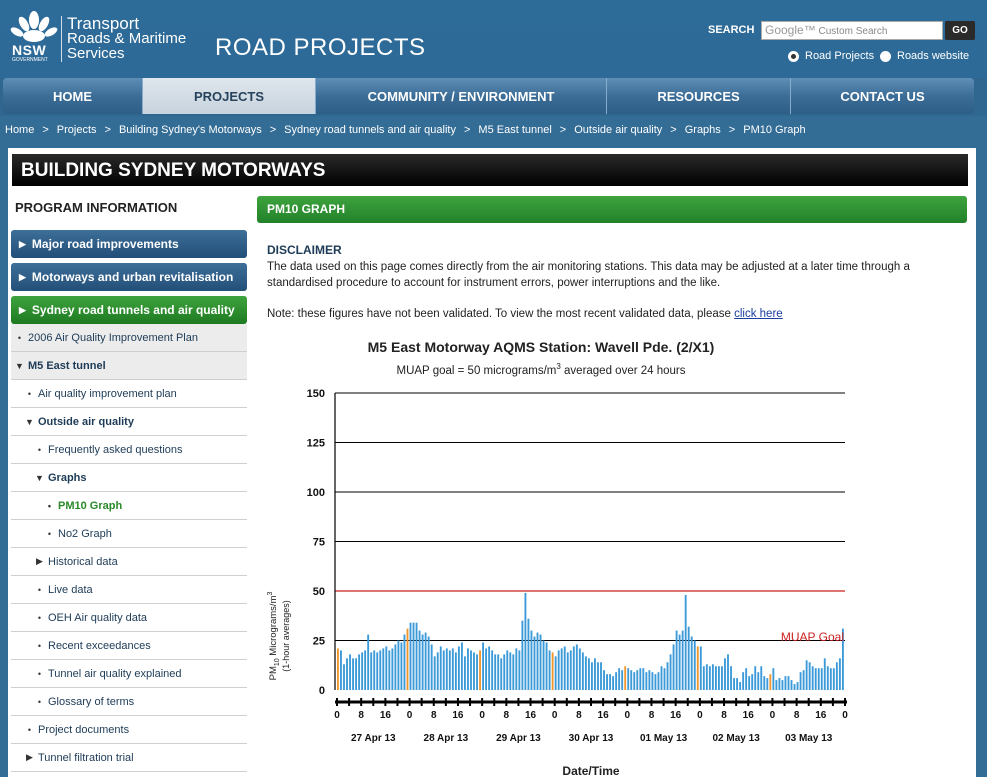  I want to click on breadcrumb-building-sydney-motorways: Building Sydney's Motorways, so click(190, 130).